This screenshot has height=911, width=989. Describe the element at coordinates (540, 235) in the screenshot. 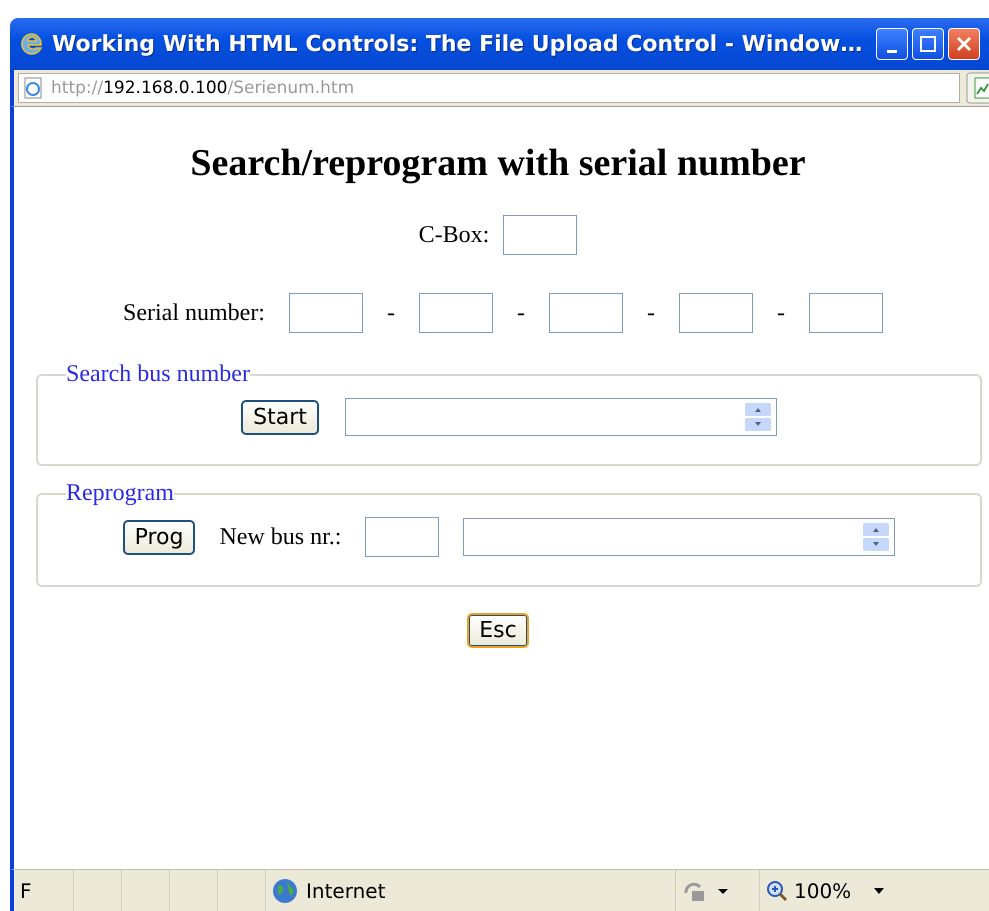

I see `cbox-field` at that location.